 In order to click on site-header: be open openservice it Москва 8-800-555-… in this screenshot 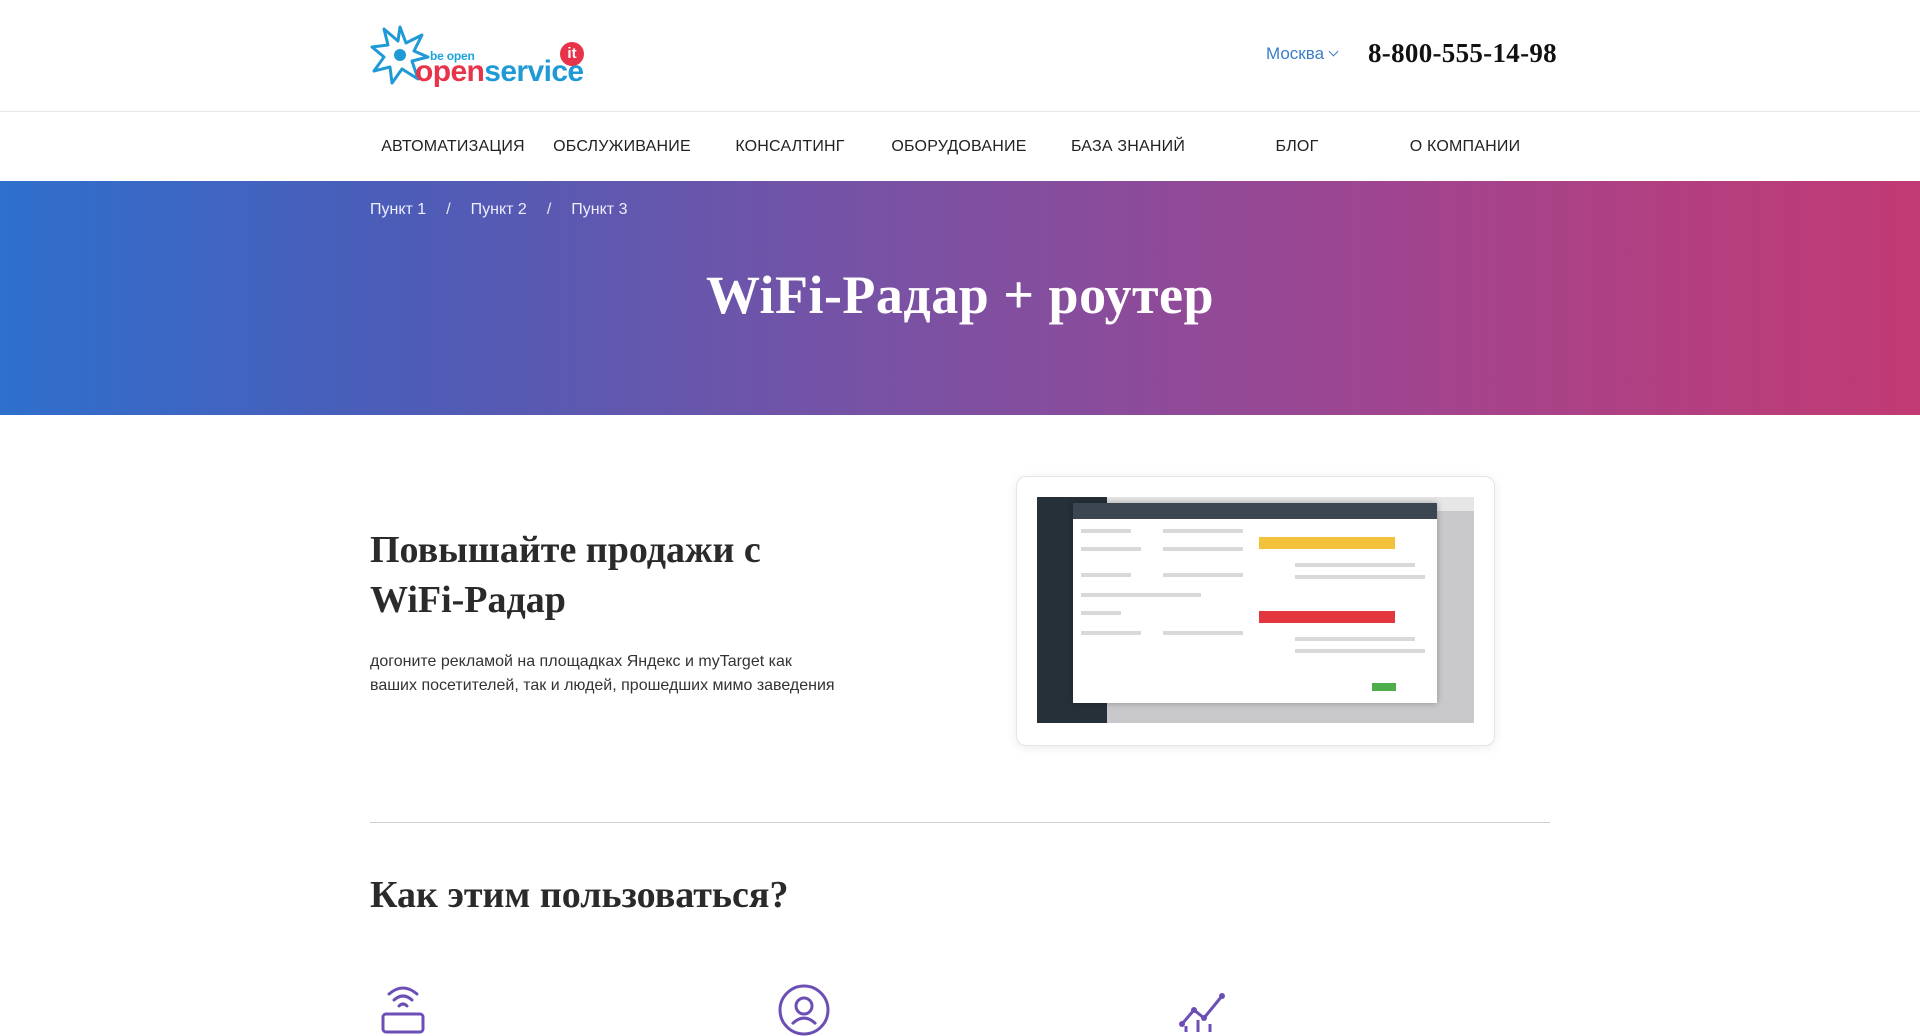, I will do `click(960, 56)`.